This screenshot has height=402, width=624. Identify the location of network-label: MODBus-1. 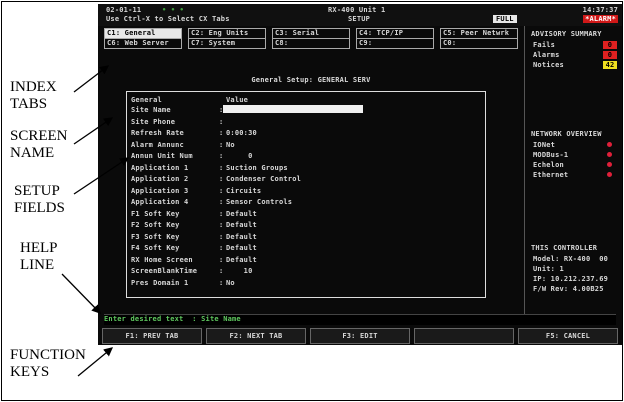
(551, 155).